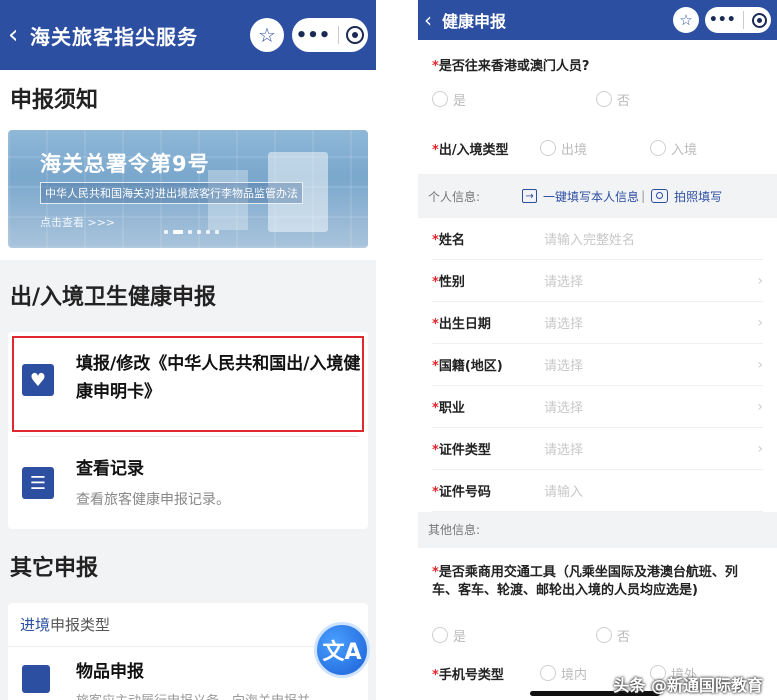  I want to click on translate-icon: 文A, so click(342, 650).